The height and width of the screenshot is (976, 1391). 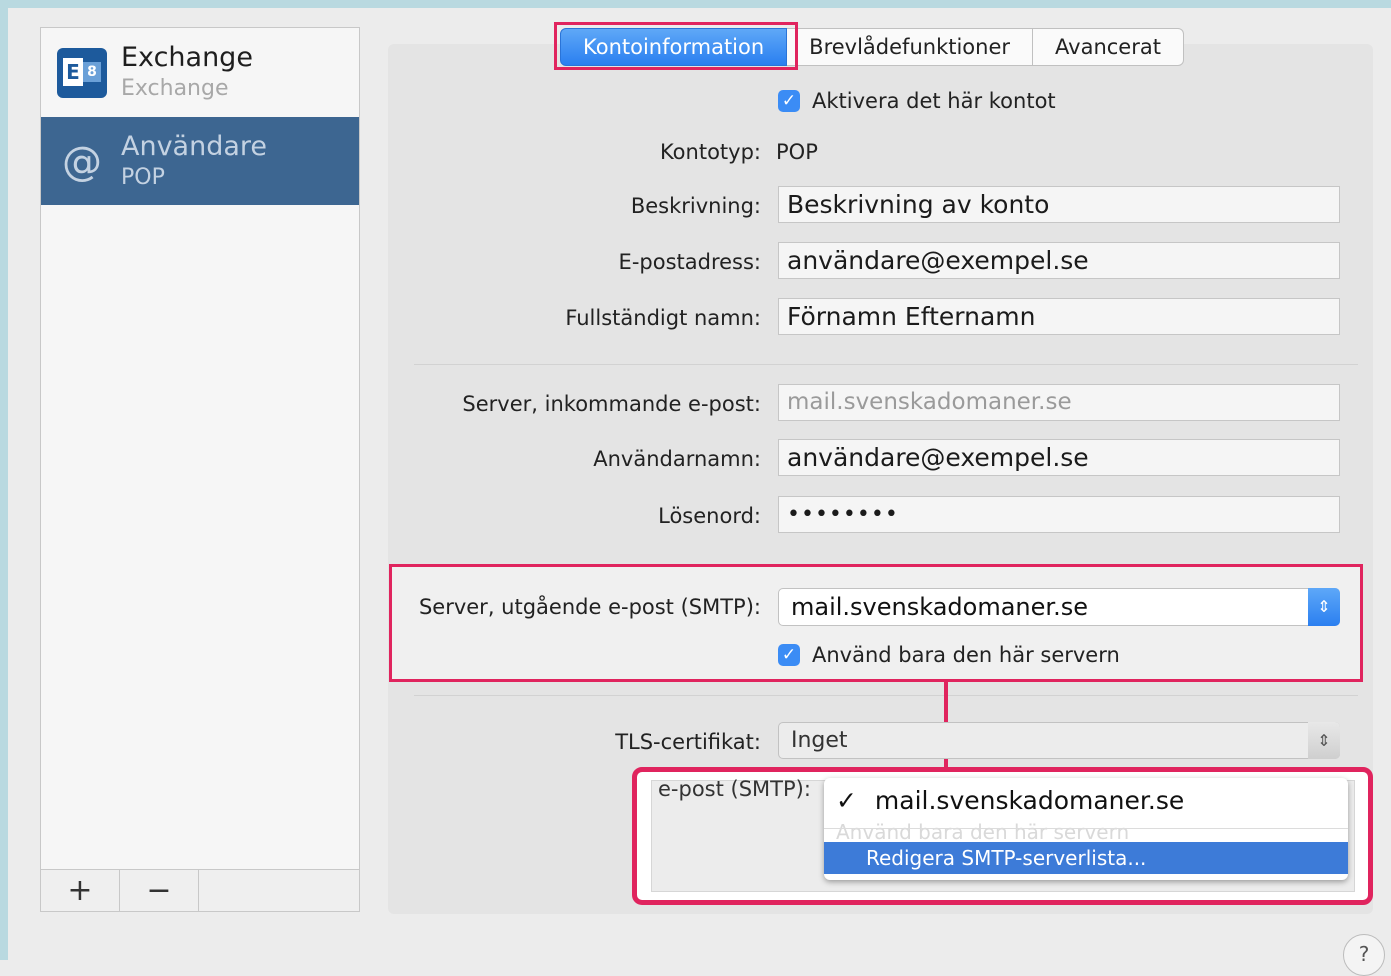 What do you see at coordinates (1029, 800) in the screenshot?
I see `menu-item-label: mail.svenskadomaner.se` at bounding box center [1029, 800].